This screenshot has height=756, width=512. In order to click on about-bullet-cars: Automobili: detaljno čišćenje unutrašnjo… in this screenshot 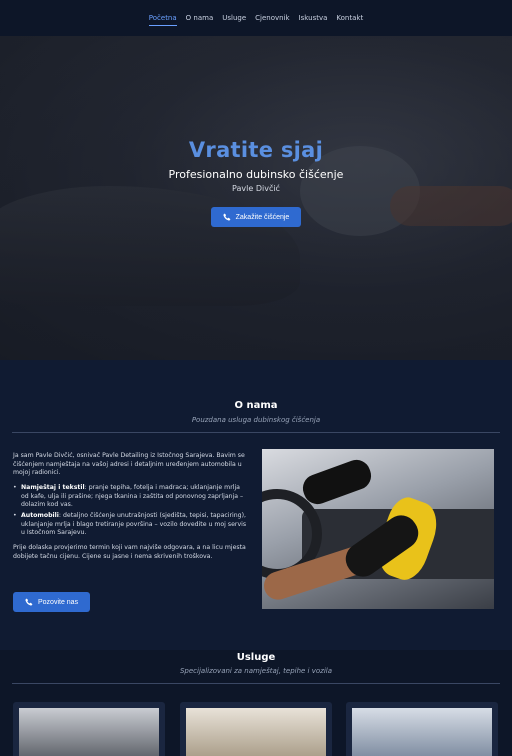, I will do `click(131, 525)`.